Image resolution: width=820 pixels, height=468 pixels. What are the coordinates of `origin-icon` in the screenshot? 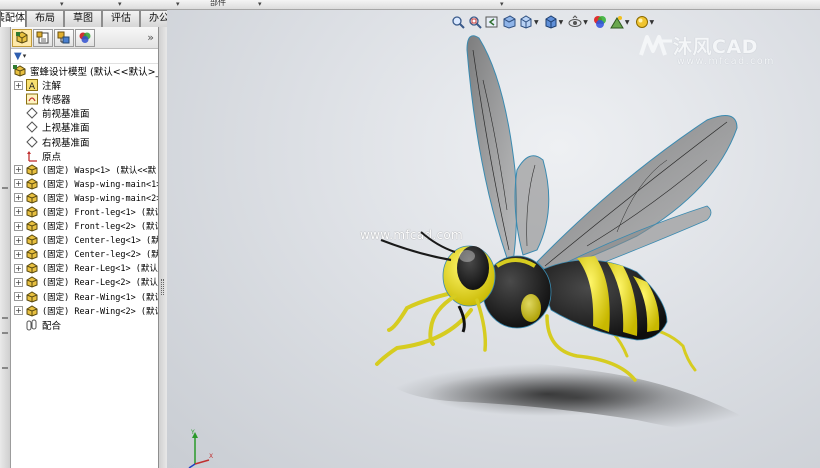 It's located at (32, 156).